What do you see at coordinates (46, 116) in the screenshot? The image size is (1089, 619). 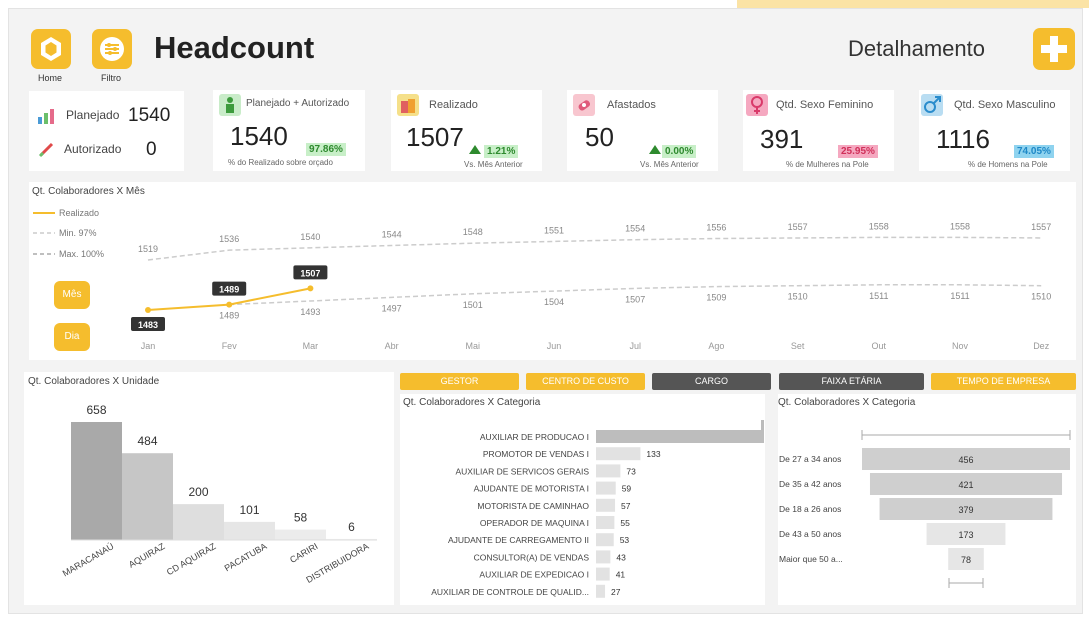 I see `chart-icon` at bounding box center [46, 116].